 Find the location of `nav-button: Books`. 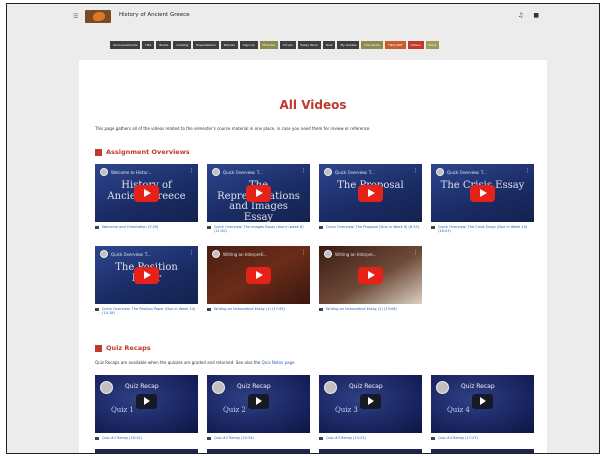

nav-button: Books is located at coordinates (164, 45).